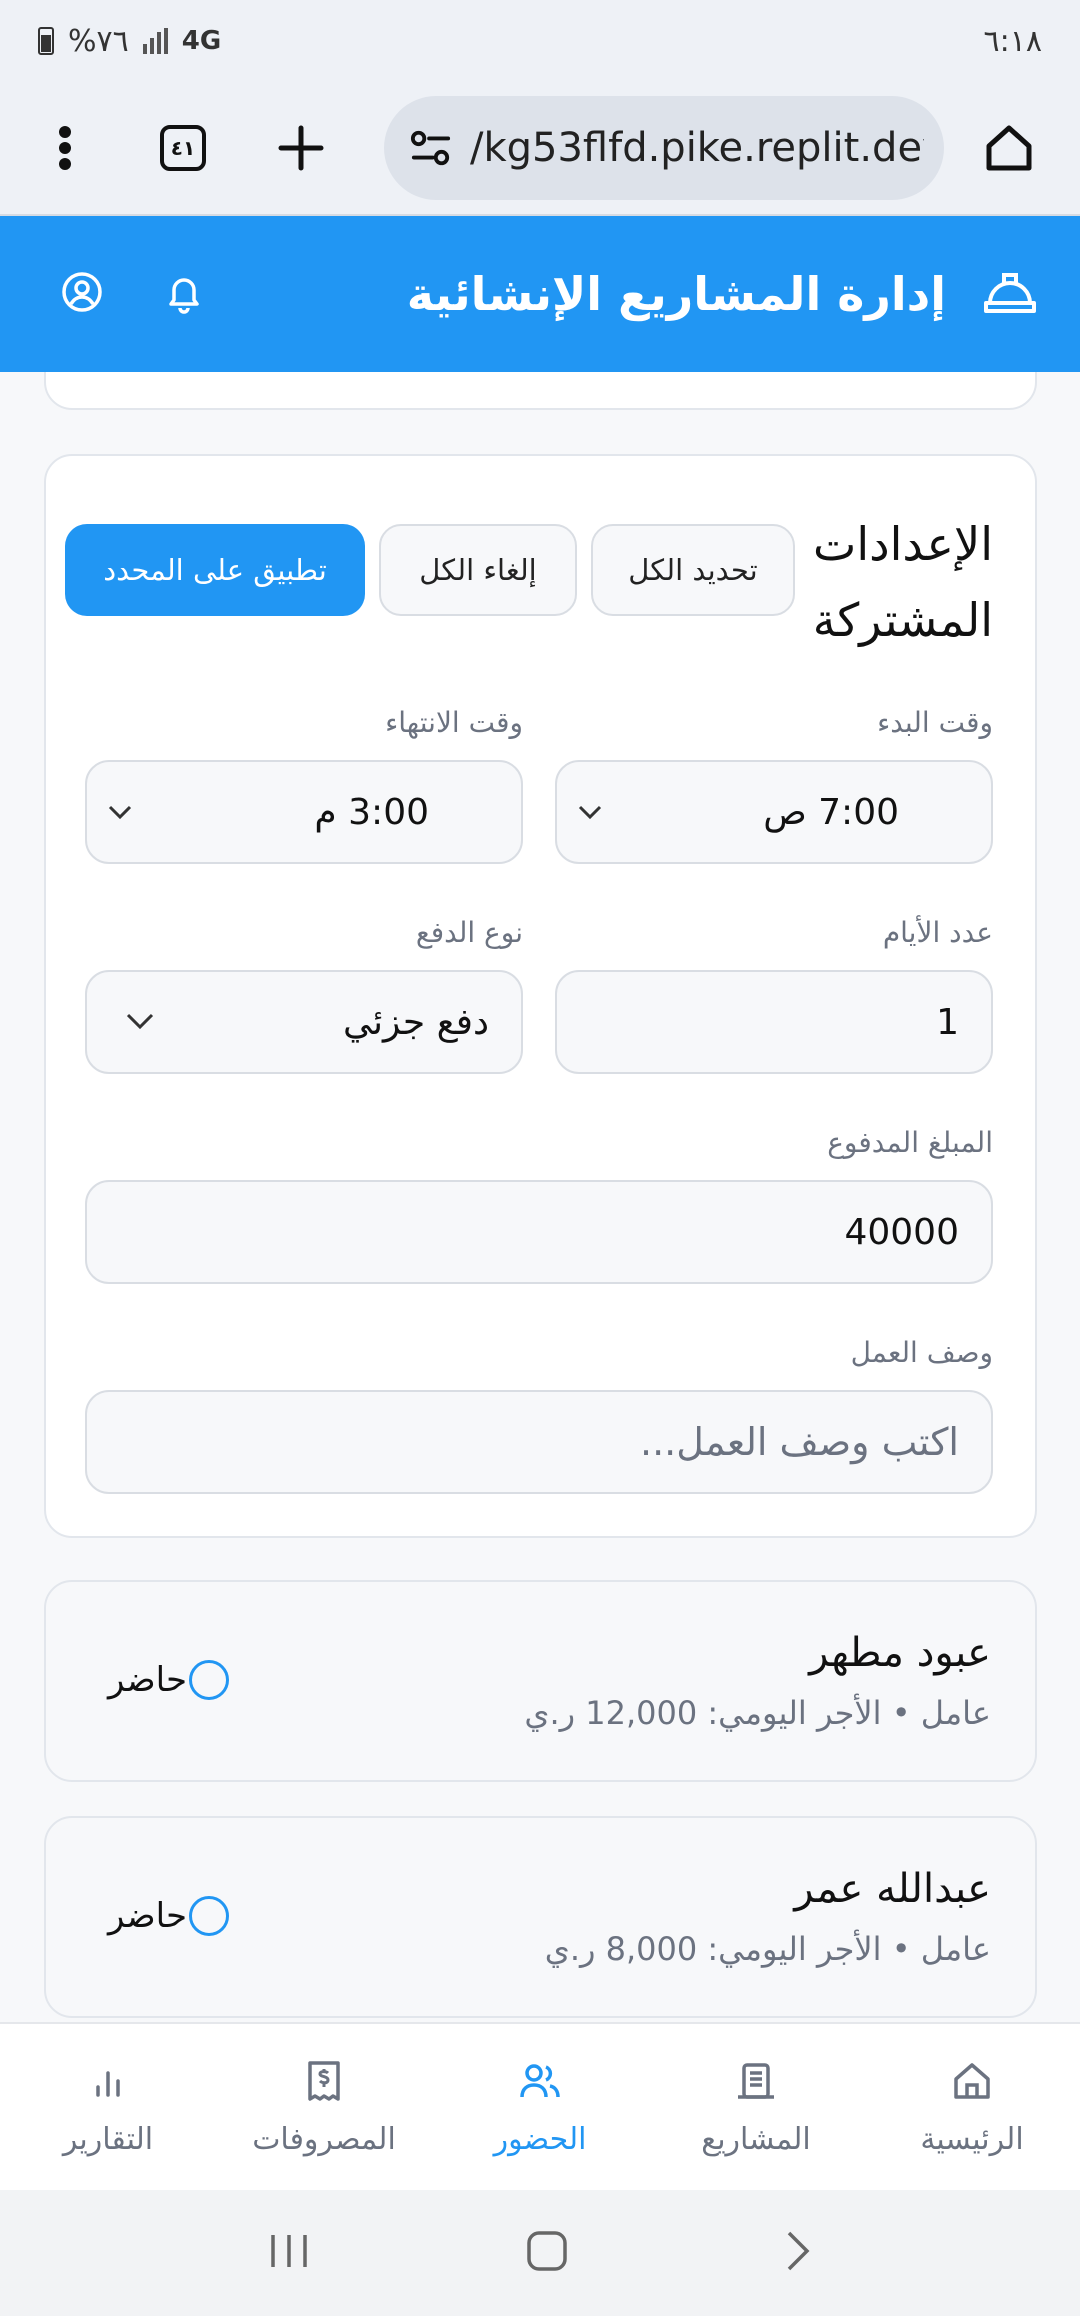 The height and width of the screenshot is (2316, 1080). What do you see at coordinates (693, 570) in the screenshot?
I see `select-all-button: تحديد الكل` at bounding box center [693, 570].